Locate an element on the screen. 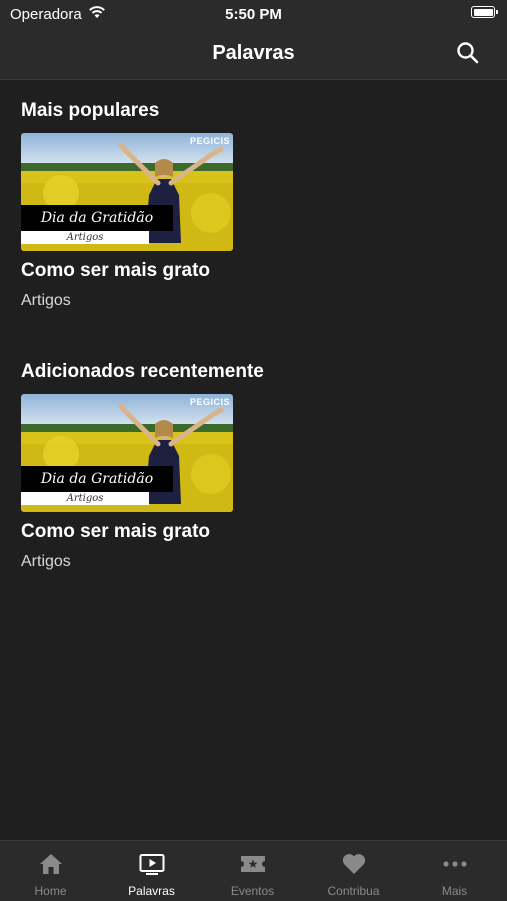  search-icon is located at coordinates (468, 53).